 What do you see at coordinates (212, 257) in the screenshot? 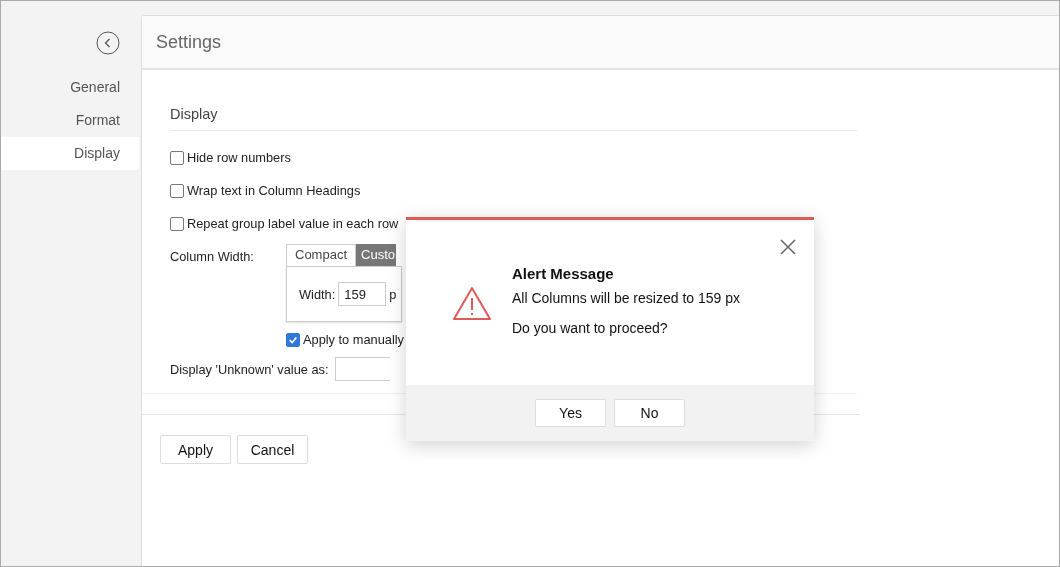
I see `field-label: Column Width:` at bounding box center [212, 257].